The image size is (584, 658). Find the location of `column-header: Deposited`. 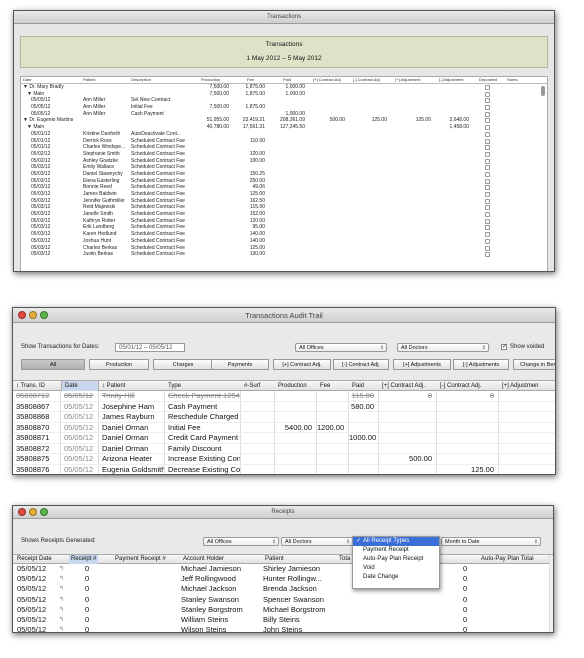

column-header: Deposited is located at coordinates (488, 79).